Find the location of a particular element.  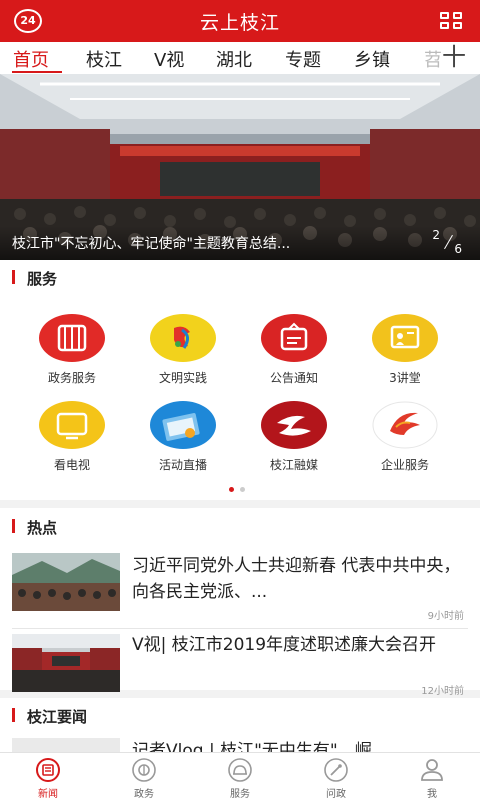

add-channel-icon: 十 is located at coordinates (454, 57).